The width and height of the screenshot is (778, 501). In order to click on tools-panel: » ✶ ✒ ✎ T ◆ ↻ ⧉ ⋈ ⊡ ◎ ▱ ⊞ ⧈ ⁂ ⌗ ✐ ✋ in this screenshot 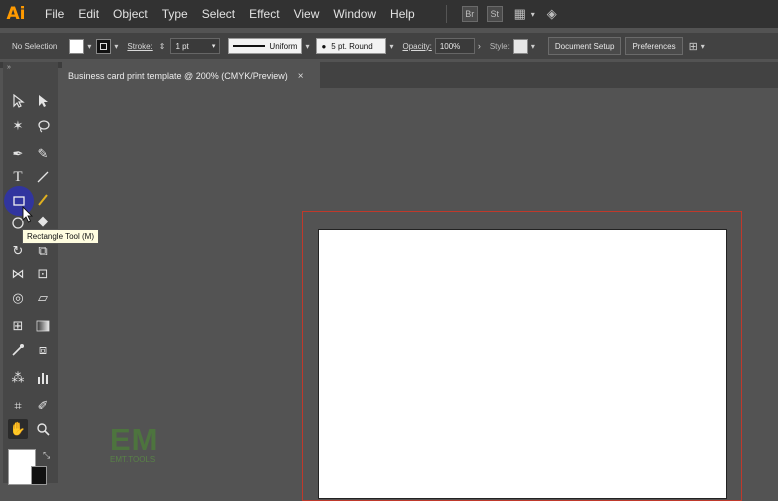, I will do `click(30, 272)`.